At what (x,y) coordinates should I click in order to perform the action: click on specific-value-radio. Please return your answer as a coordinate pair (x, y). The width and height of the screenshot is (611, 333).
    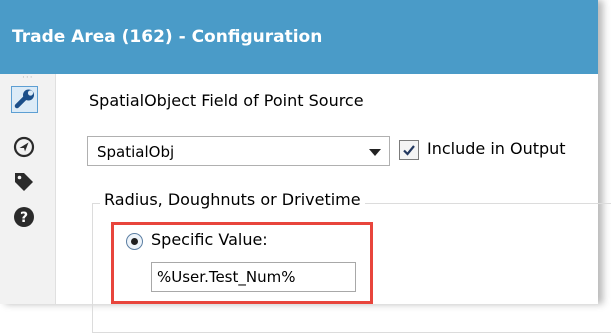
    Looking at the image, I should click on (134, 241).